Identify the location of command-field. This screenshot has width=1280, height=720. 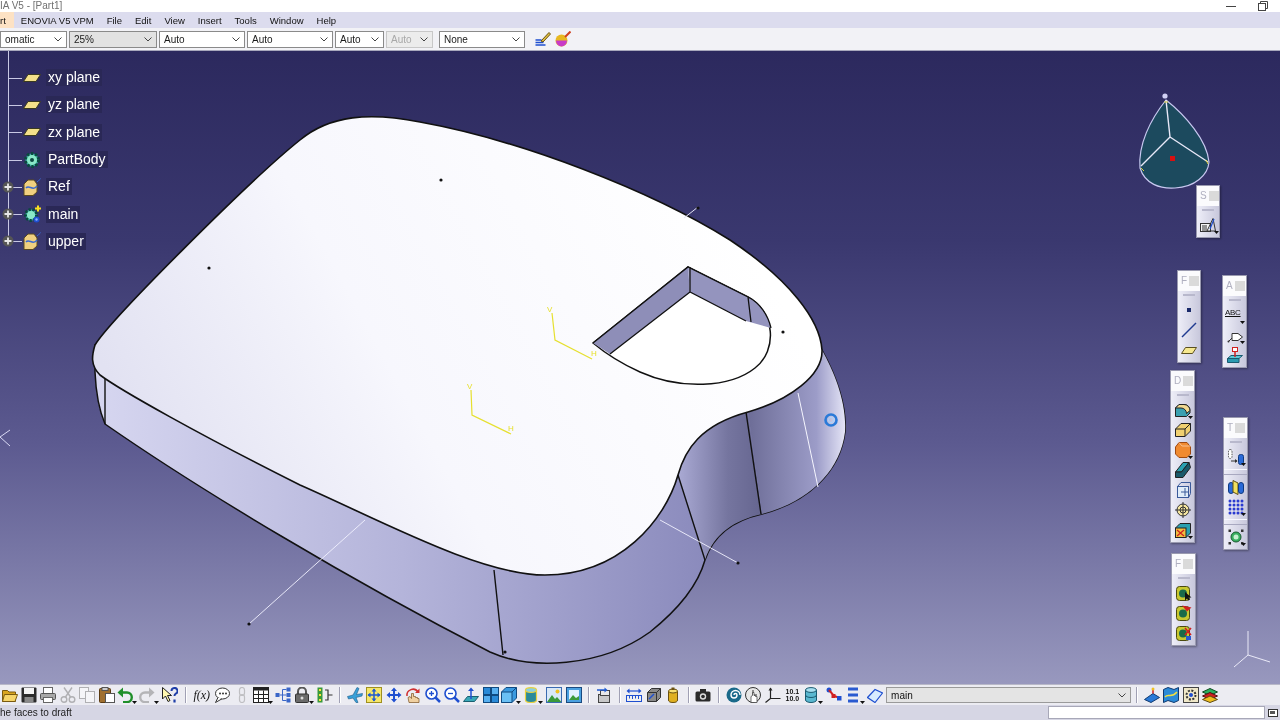
(1156, 712).